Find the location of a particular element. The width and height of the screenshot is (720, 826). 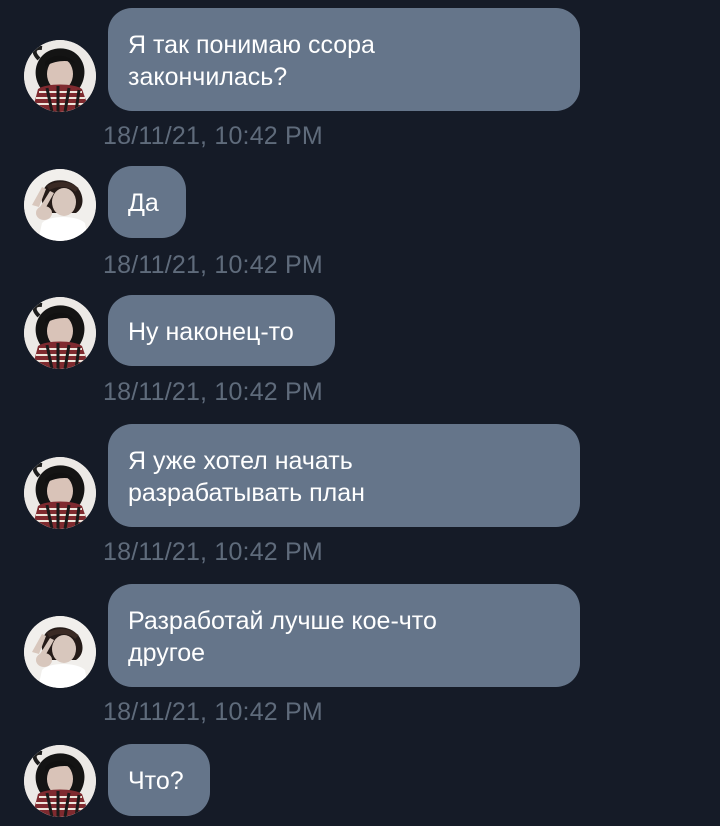

message-bubble: Да is located at coordinates (147, 202).